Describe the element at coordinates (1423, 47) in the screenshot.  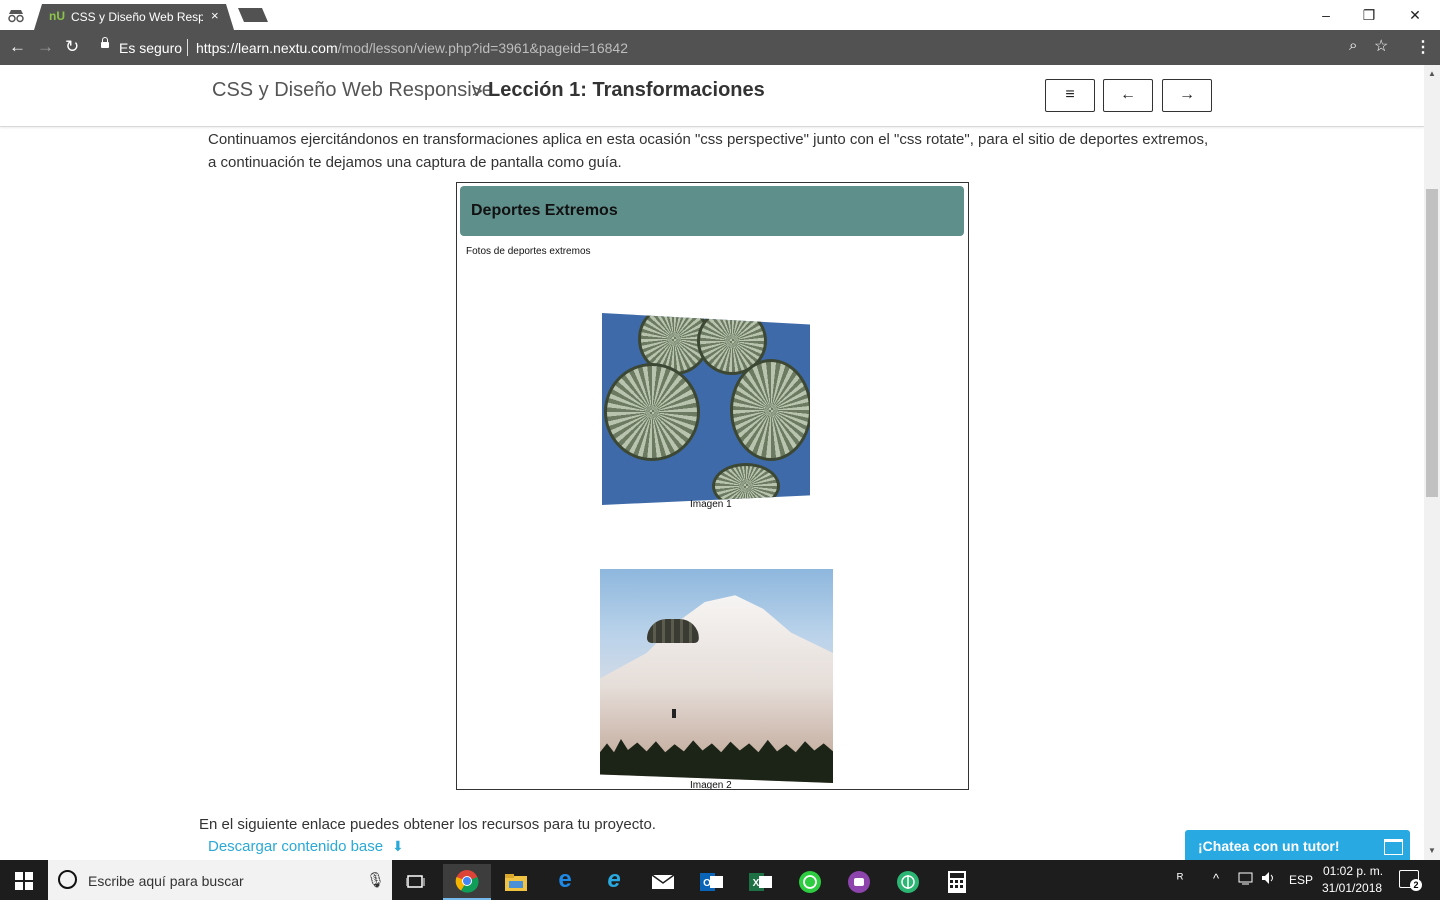
I see `chrome-menu-icon: ⋮` at that location.